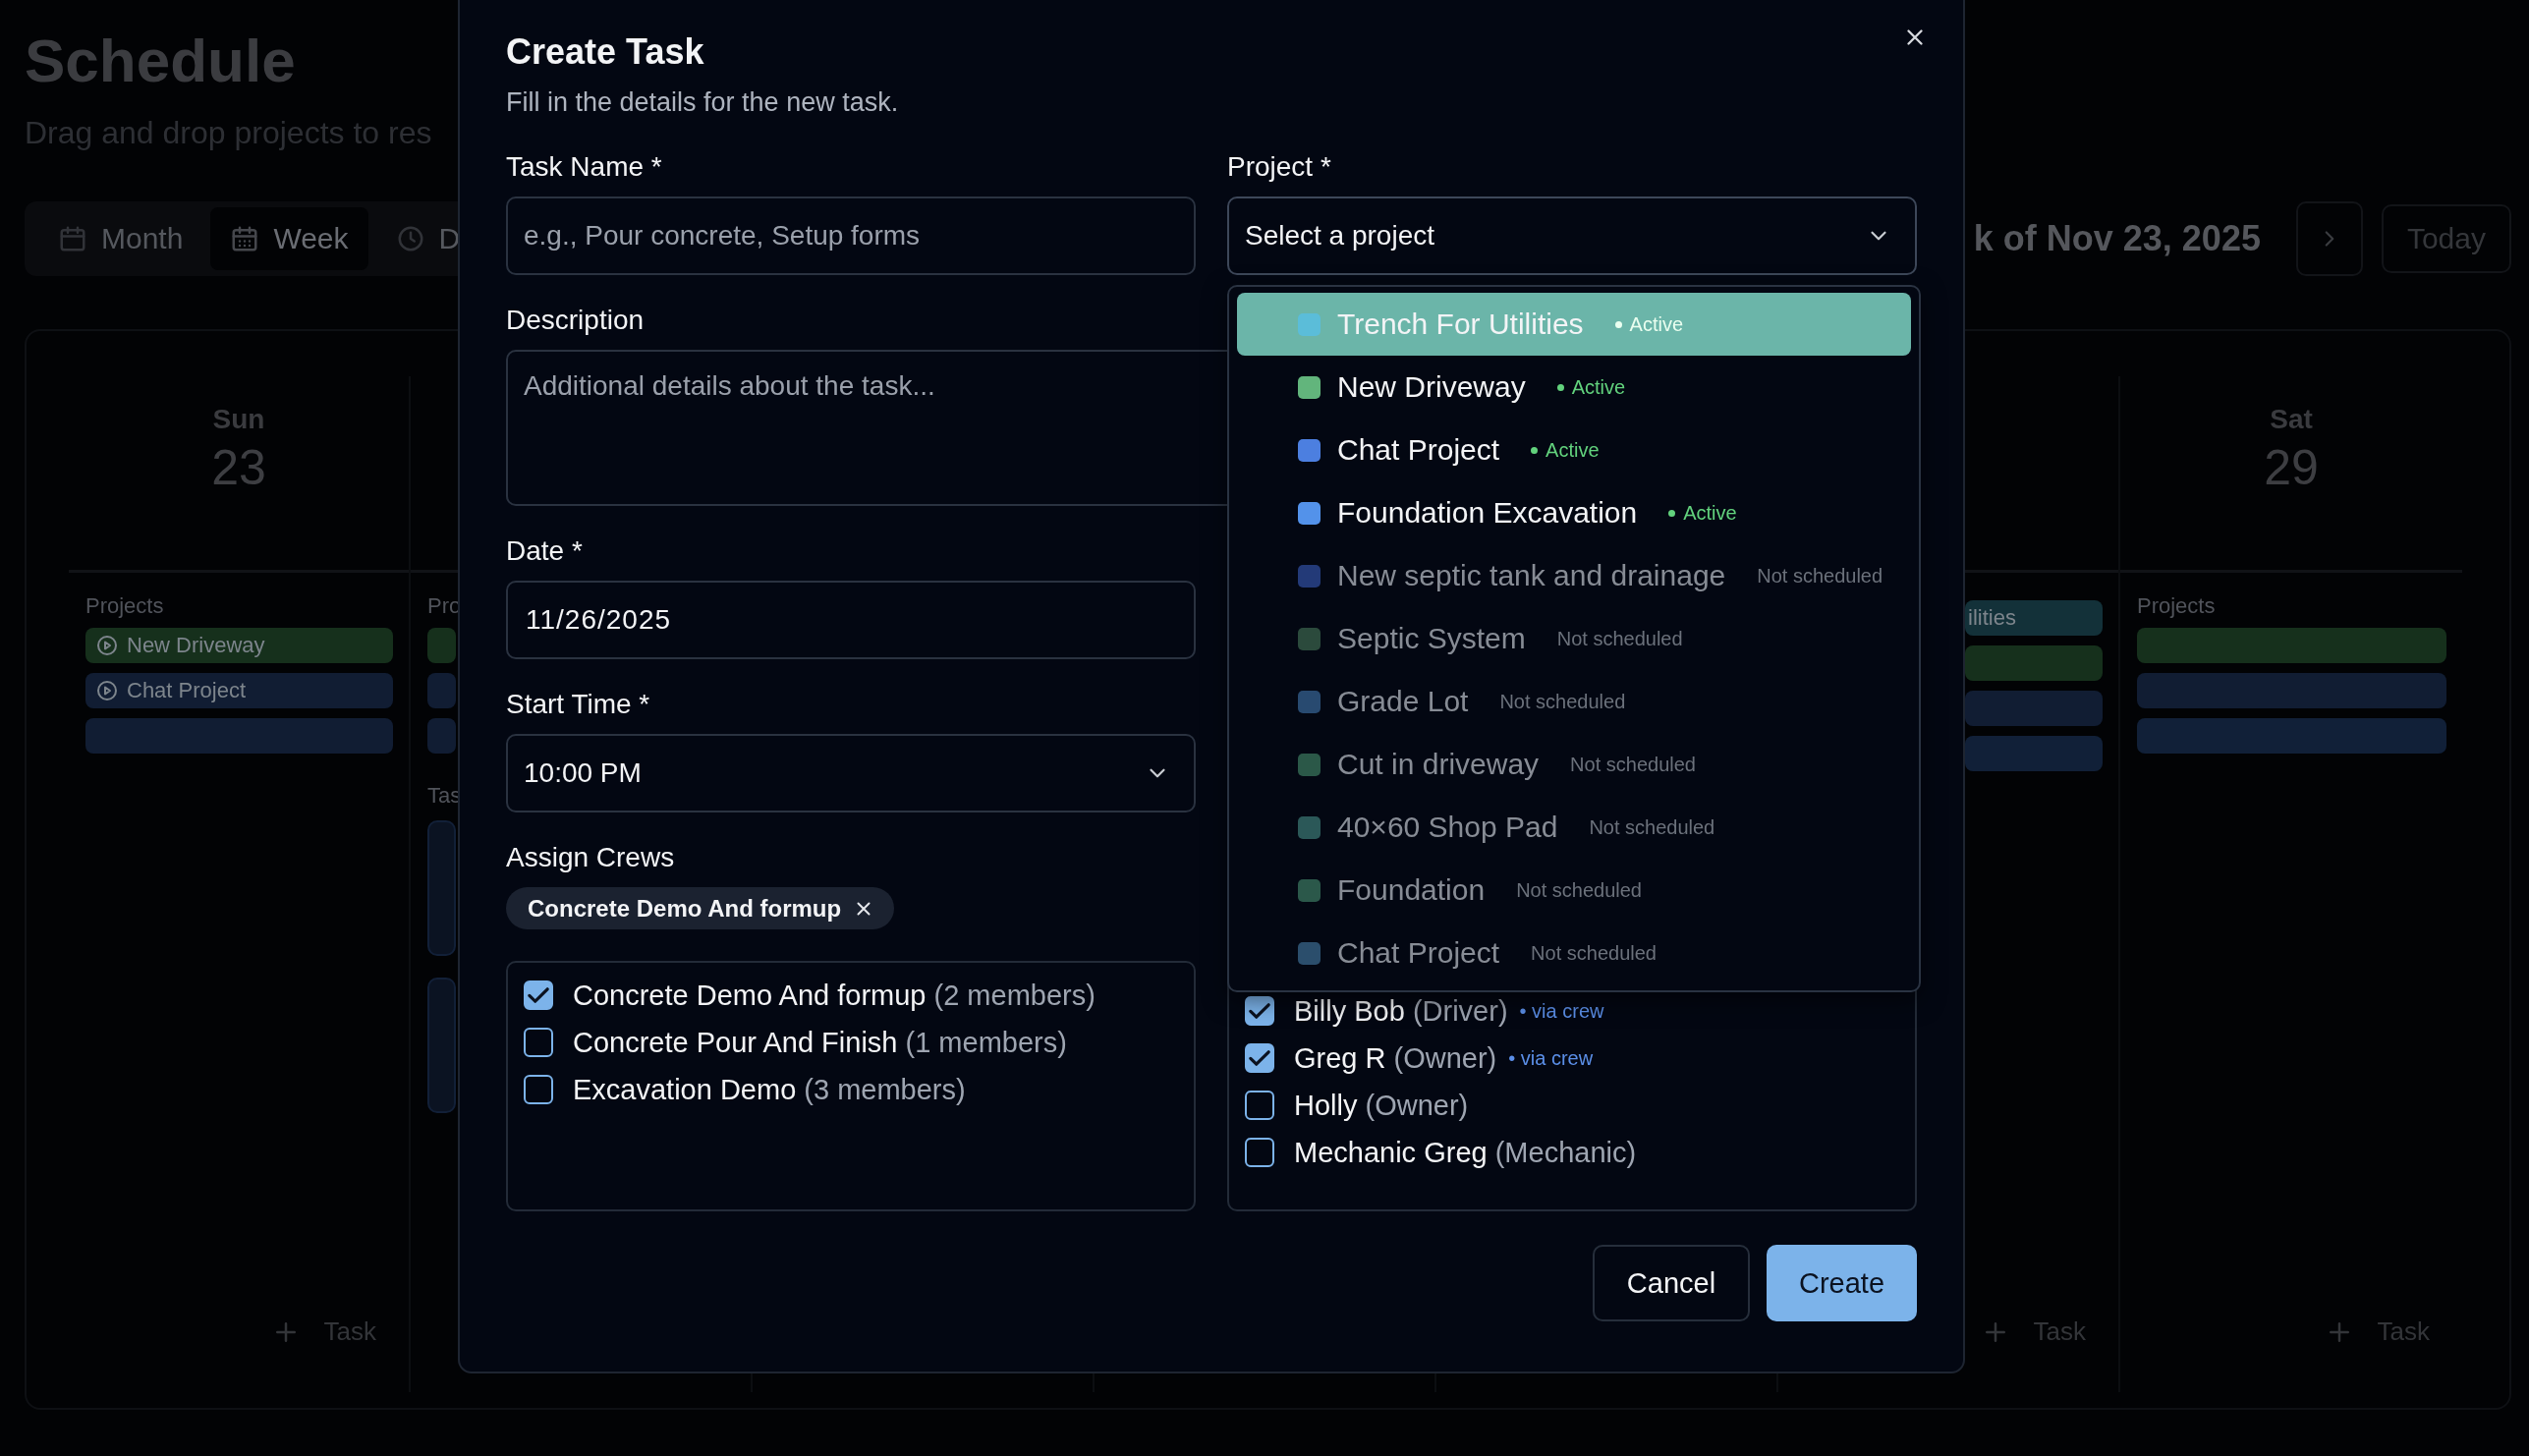 The image size is (2529, 1456). I want to click on create-button: Create, so click(1842, 1283).